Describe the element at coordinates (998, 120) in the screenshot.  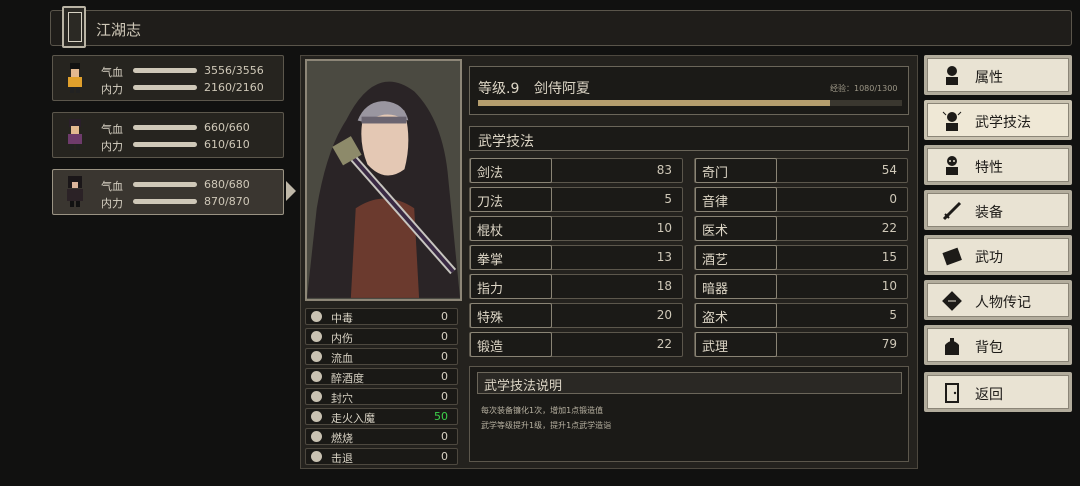
I see `menu-martial-skills-button: 武学技法` at that location.